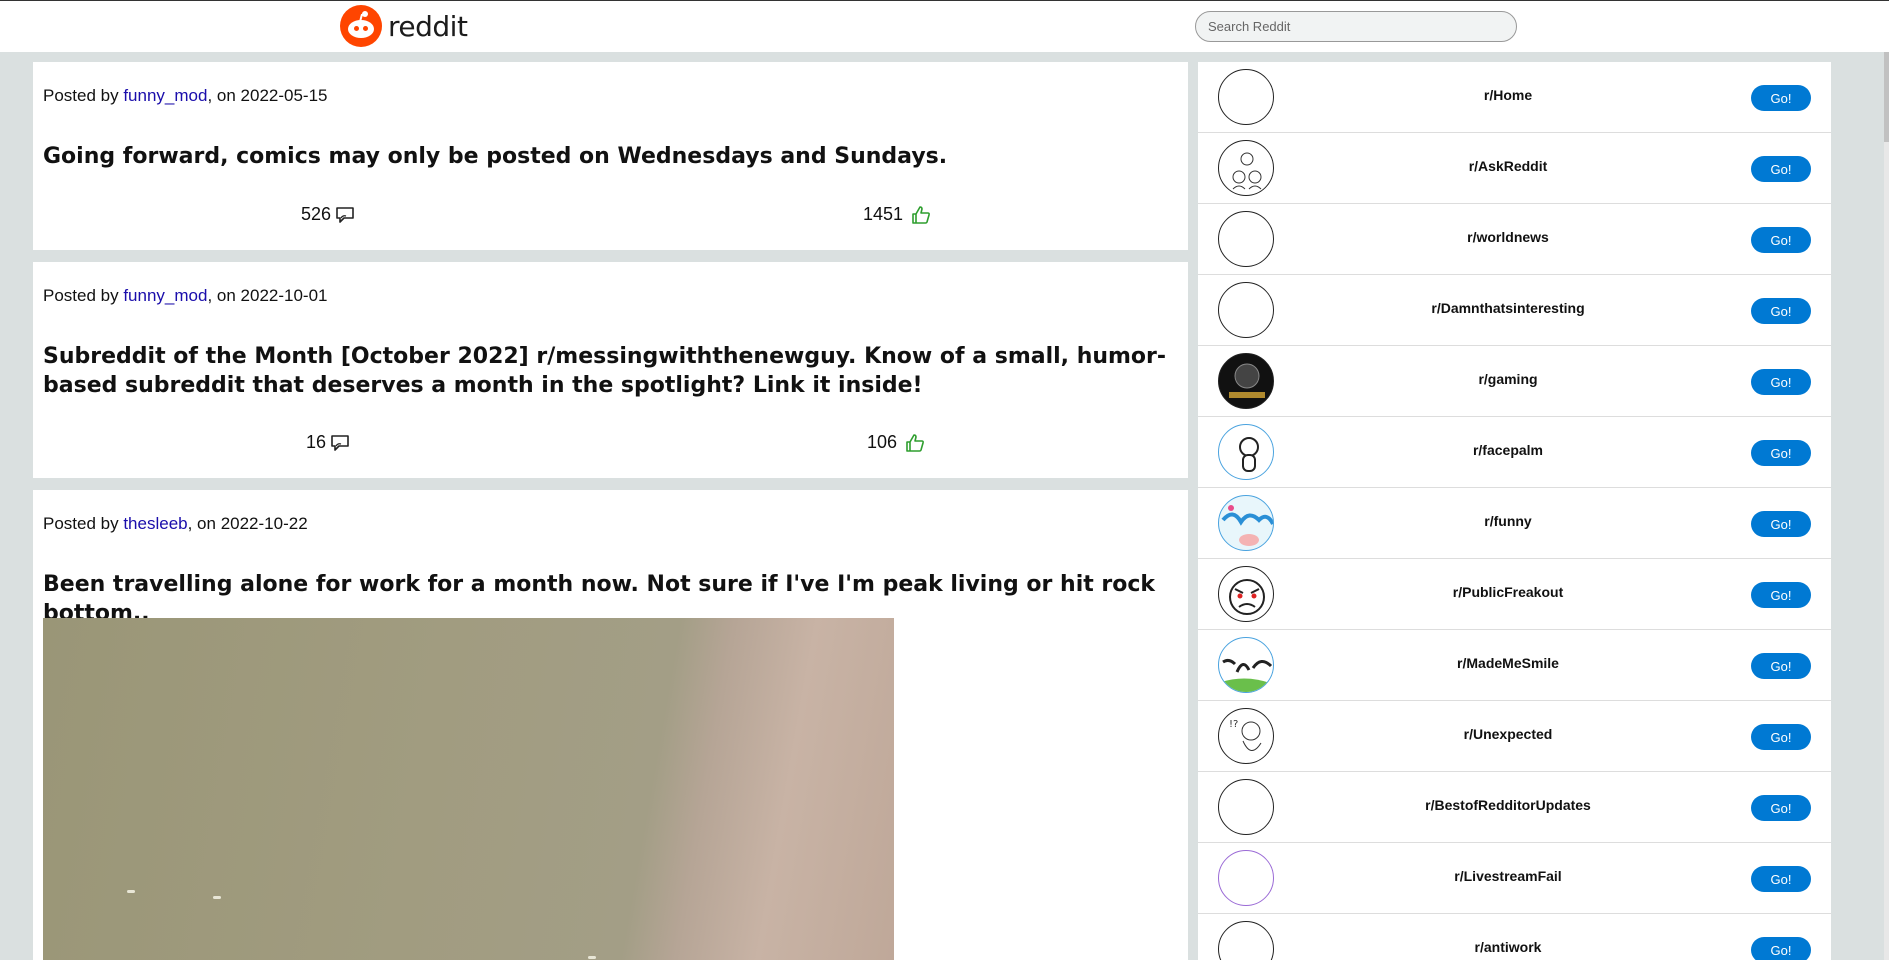 The image size is (1889, 960). What do you see at coordinates (883, 214) in the screenshot?
I see `upvotes-value: 1451` at bounding box center [883, 214].